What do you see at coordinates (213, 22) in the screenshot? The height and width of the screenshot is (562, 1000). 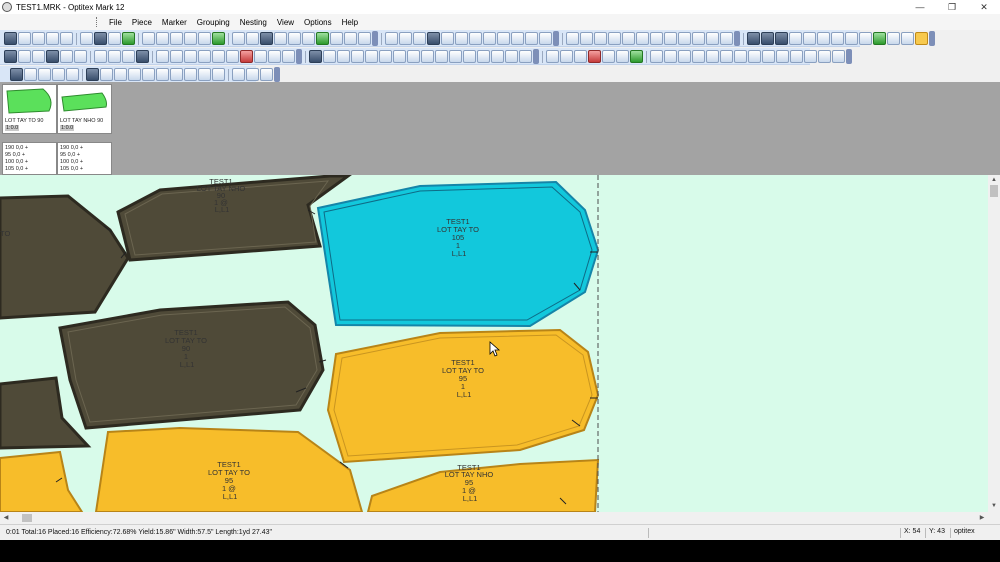 I see `menu-grouping: Grouping` at bounding box center [213, 22].